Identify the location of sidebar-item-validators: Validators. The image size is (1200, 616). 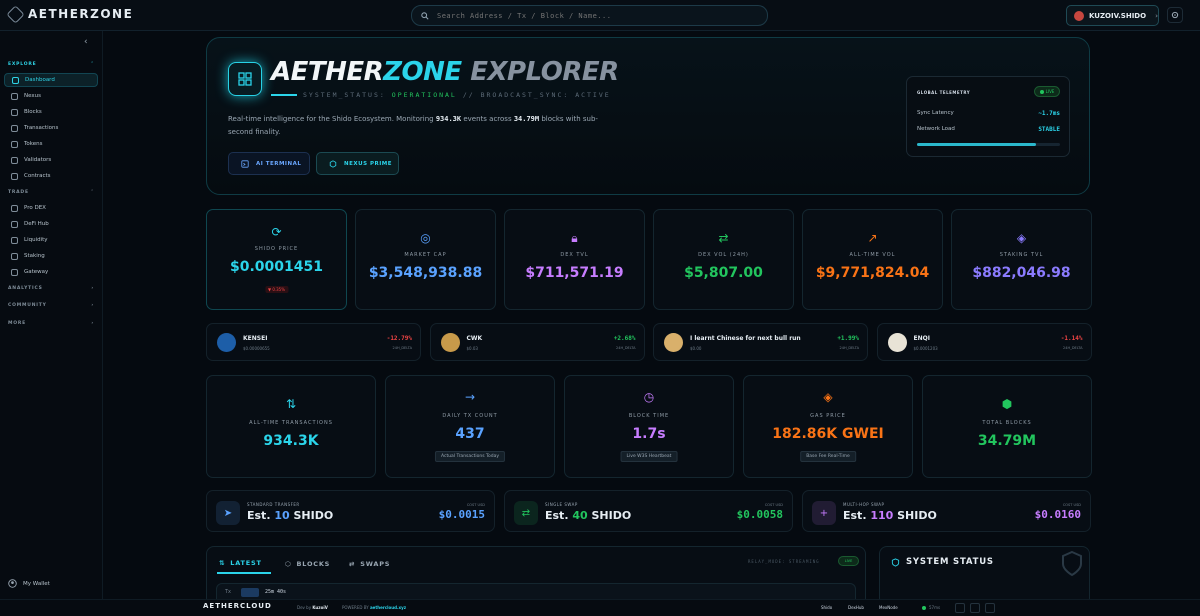
(51, 160).